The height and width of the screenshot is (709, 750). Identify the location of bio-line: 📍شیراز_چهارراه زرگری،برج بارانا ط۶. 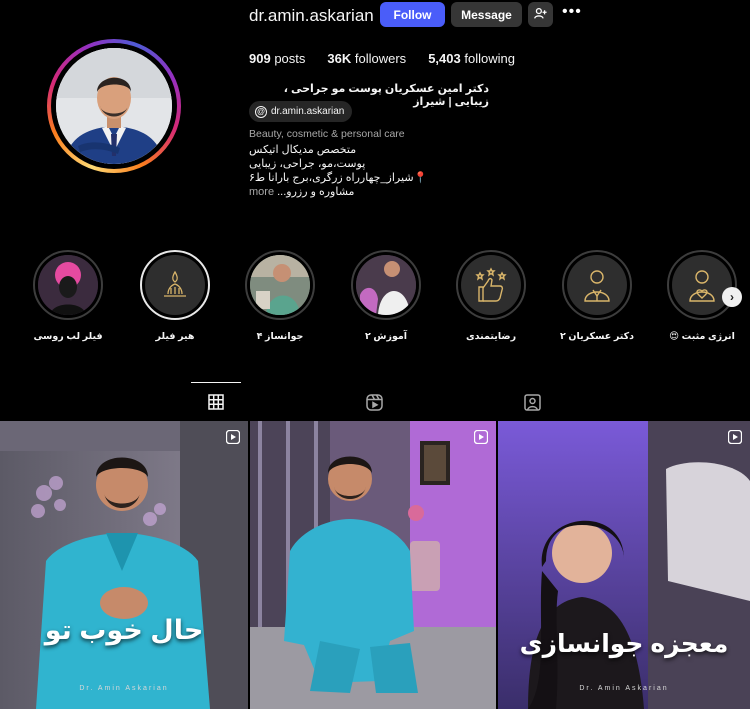
(338, 178).